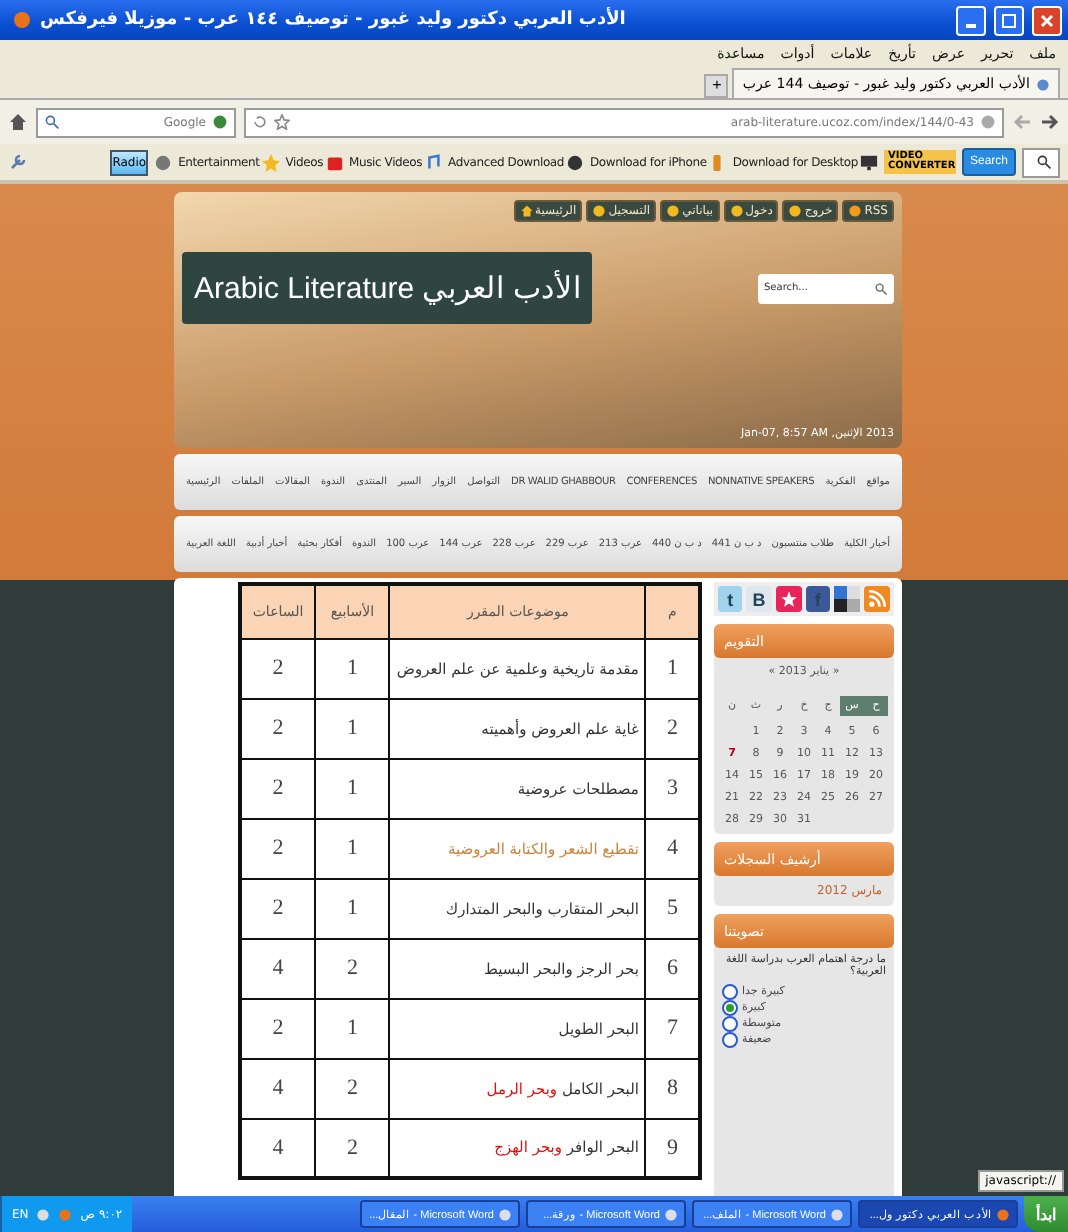 The height and width of the screenshot is (1232, 1068). Describe the element at coordinates (672, 788) in the screenshot. I see `table-cell: 3` at that location.